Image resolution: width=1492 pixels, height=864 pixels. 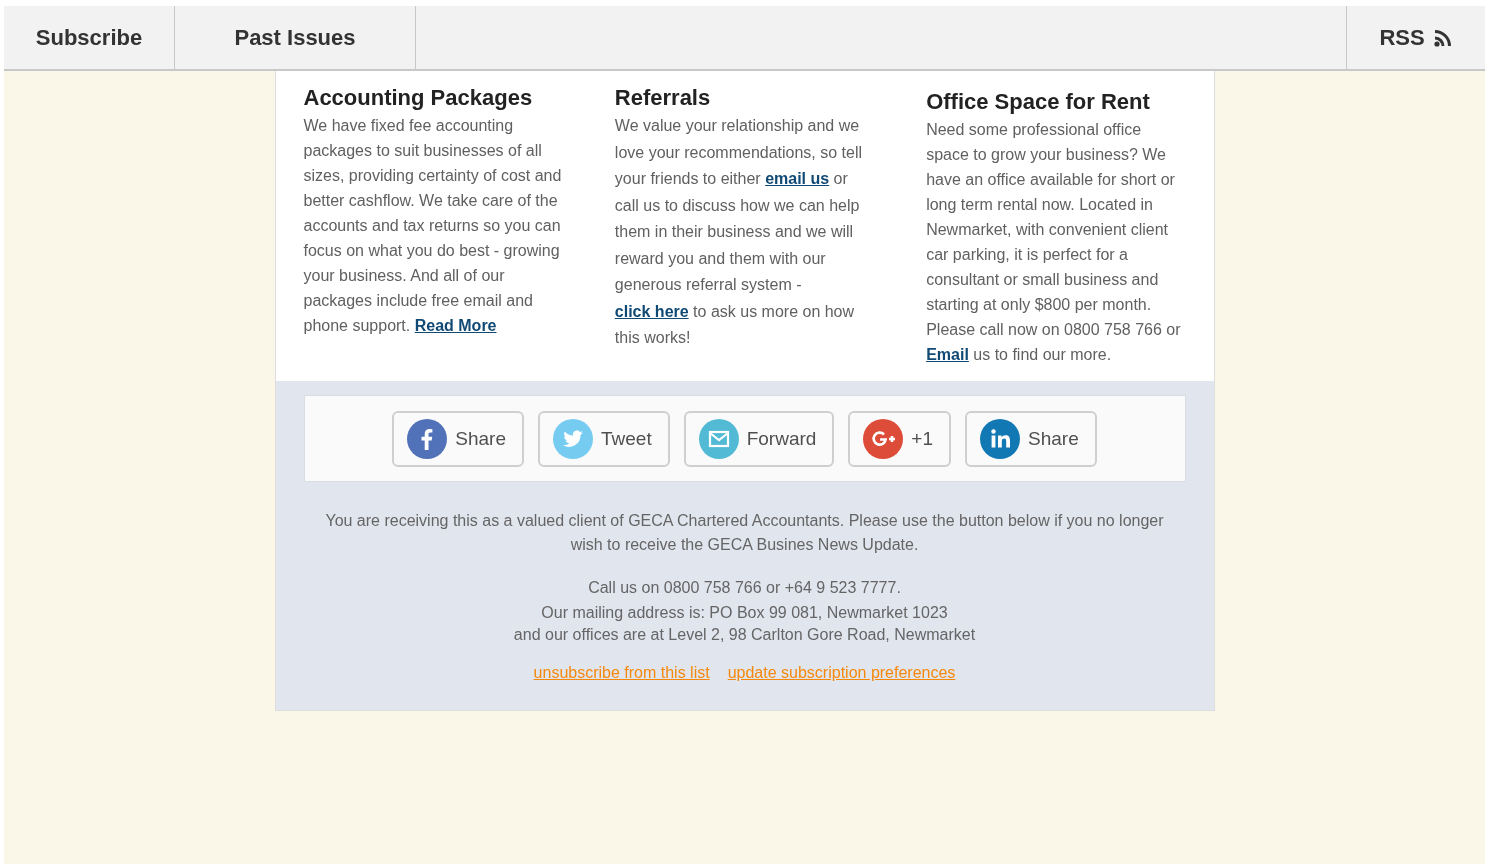 What do you see at coordinates (744, 588) in the screenshot?
I see `phone-text: Call us on 0800 758 766 or +64 9 523 7777.` at bounding box center [744, 588].